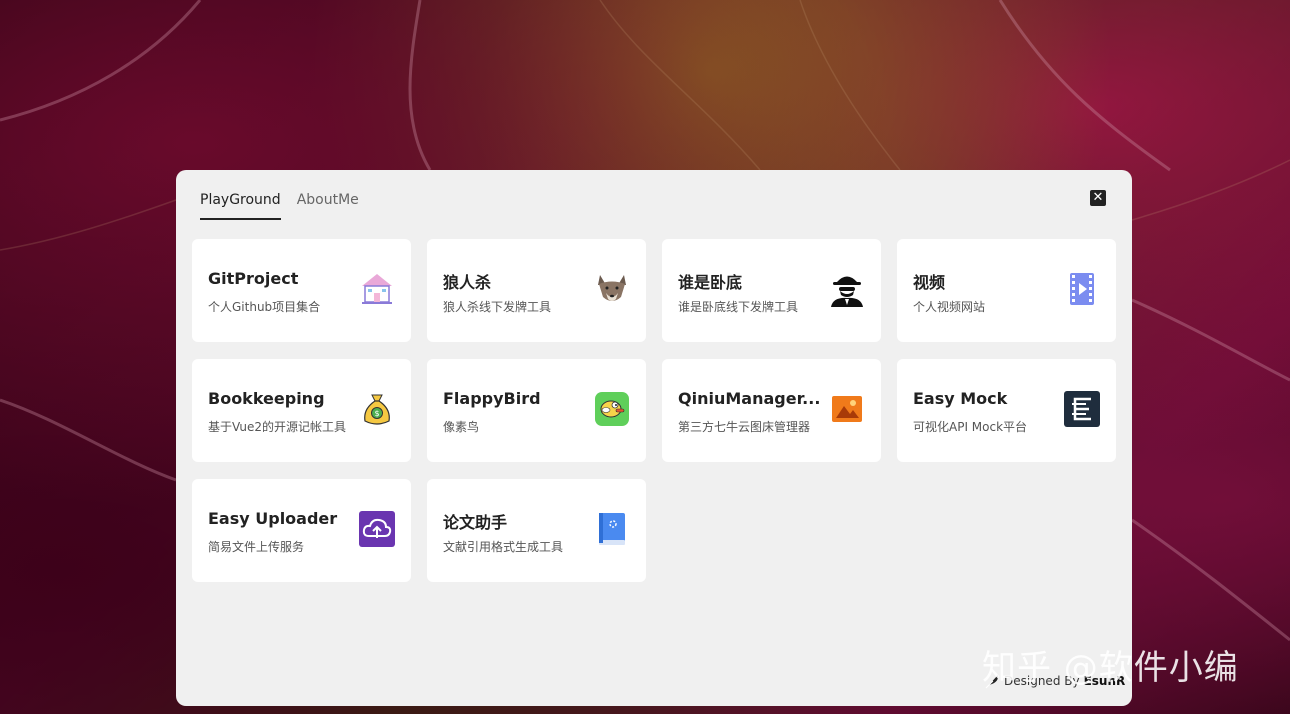 This screenshot has height=714, width=1290. I want to click on card-desc: 个人Github项目集合, so click(264, 307).